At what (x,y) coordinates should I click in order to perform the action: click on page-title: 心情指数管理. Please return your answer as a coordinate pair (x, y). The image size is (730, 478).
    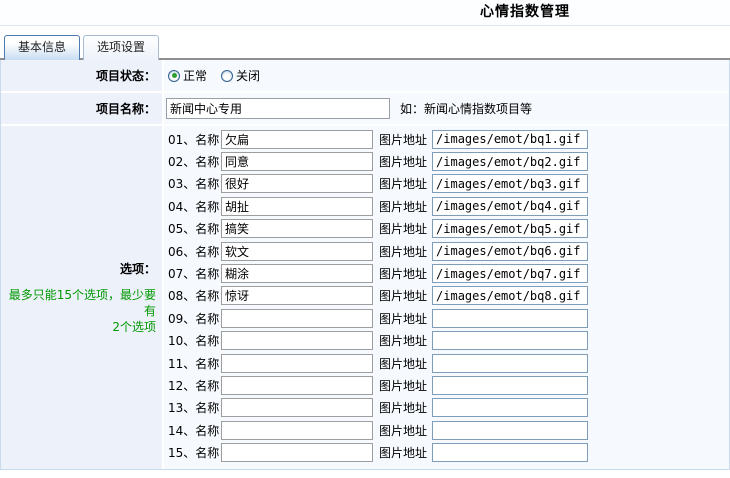
    Looking at the image, I should click on (525, 12).